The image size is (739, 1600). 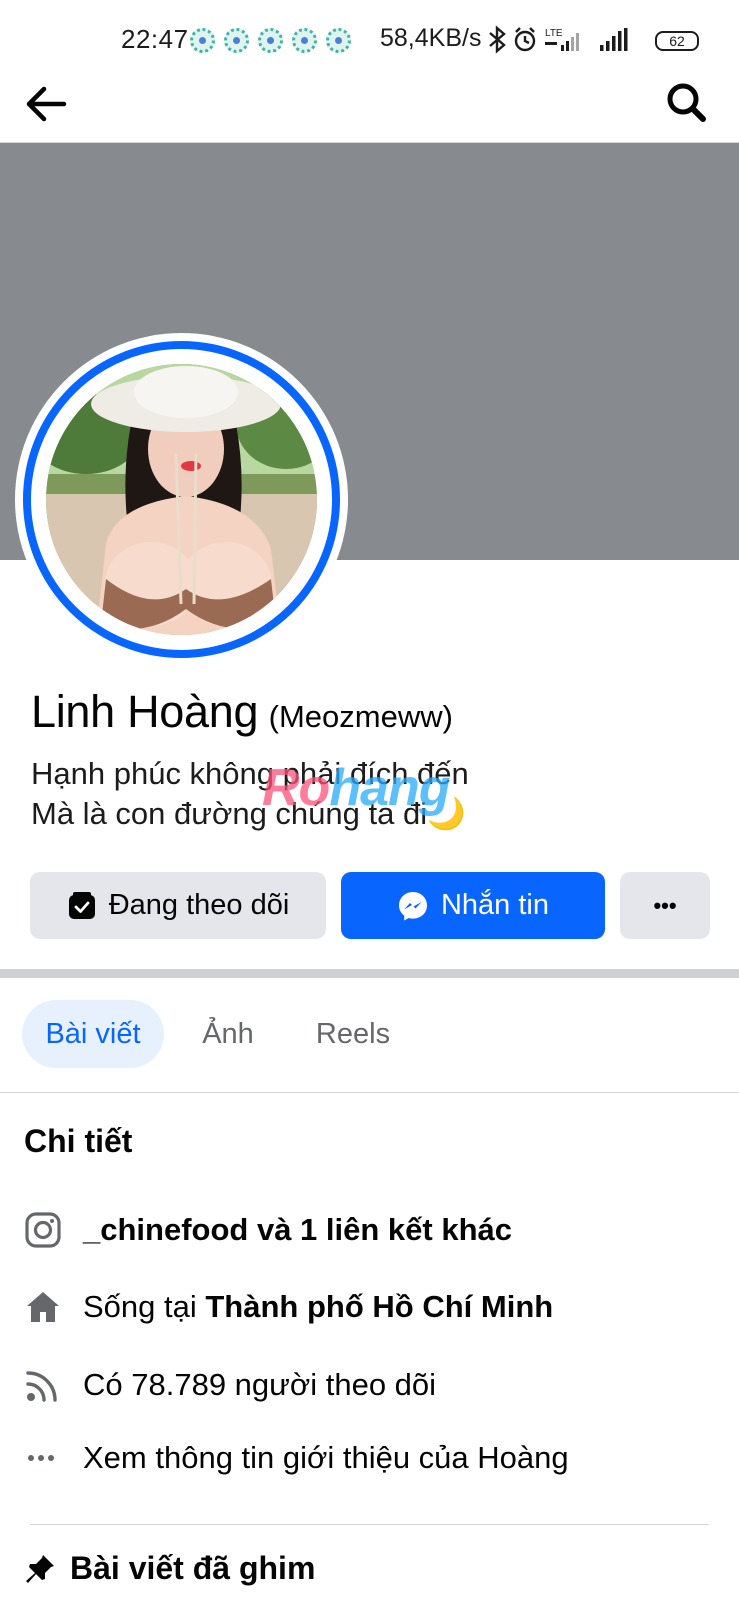 I want to click on search-button, so click(x=686, y=102).